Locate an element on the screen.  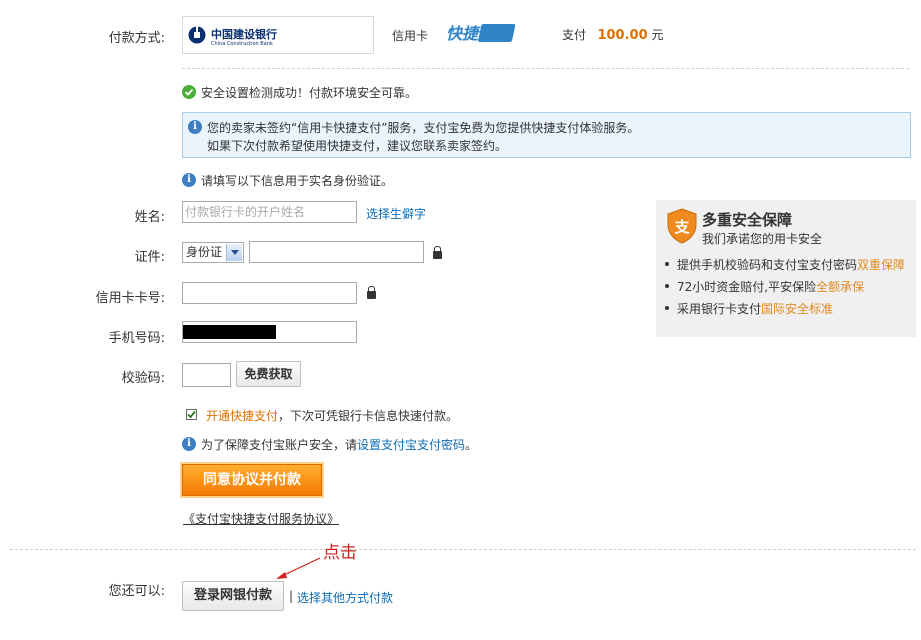
amount-unit: 元 is located at coordinates (657, 35).